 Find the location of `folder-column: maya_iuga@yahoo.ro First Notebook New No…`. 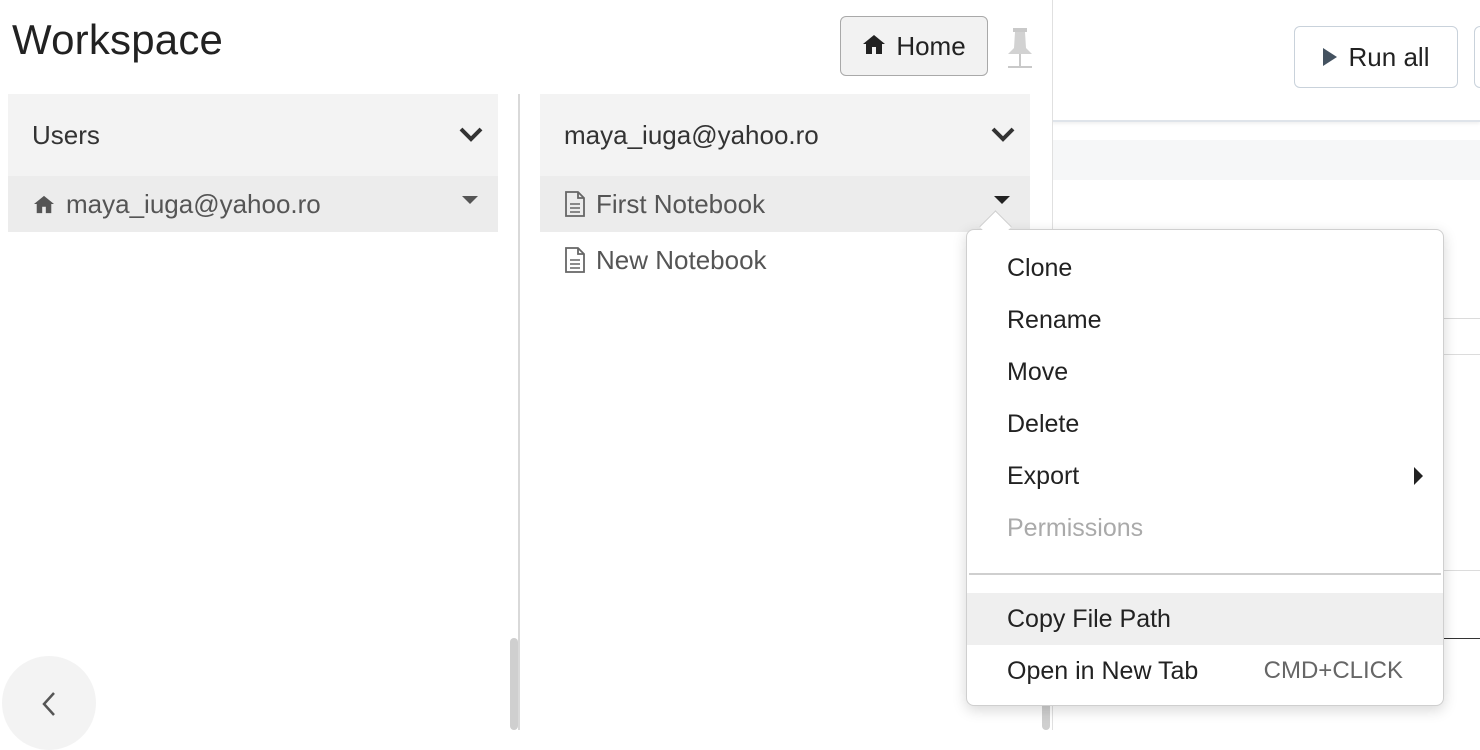

folder-column: maya_iuga@yahoo.ro First Notebook New No… is located at coordinates (785, 191).